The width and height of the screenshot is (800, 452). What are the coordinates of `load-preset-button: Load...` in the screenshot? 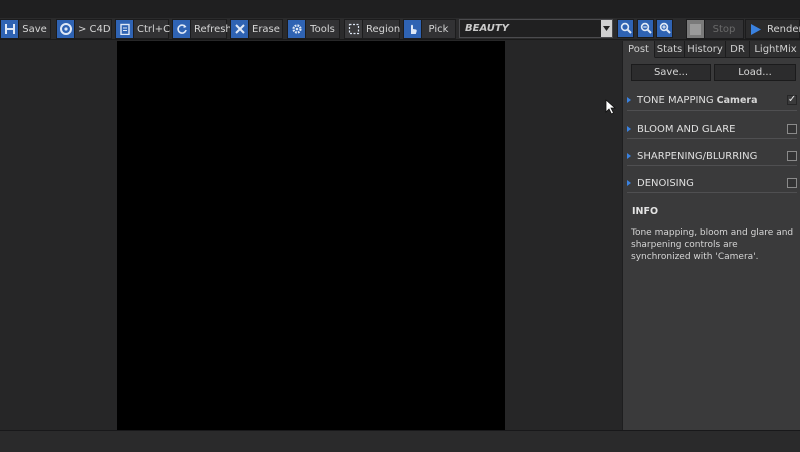 It's located at (755, 72).